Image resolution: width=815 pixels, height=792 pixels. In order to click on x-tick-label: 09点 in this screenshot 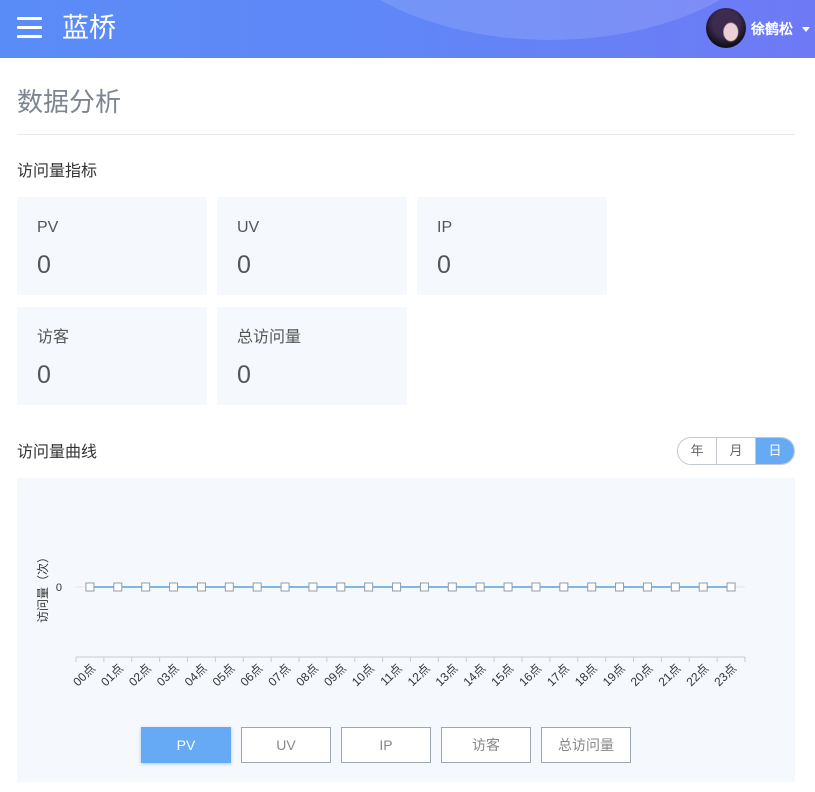, I will do `click(335, 675)`.